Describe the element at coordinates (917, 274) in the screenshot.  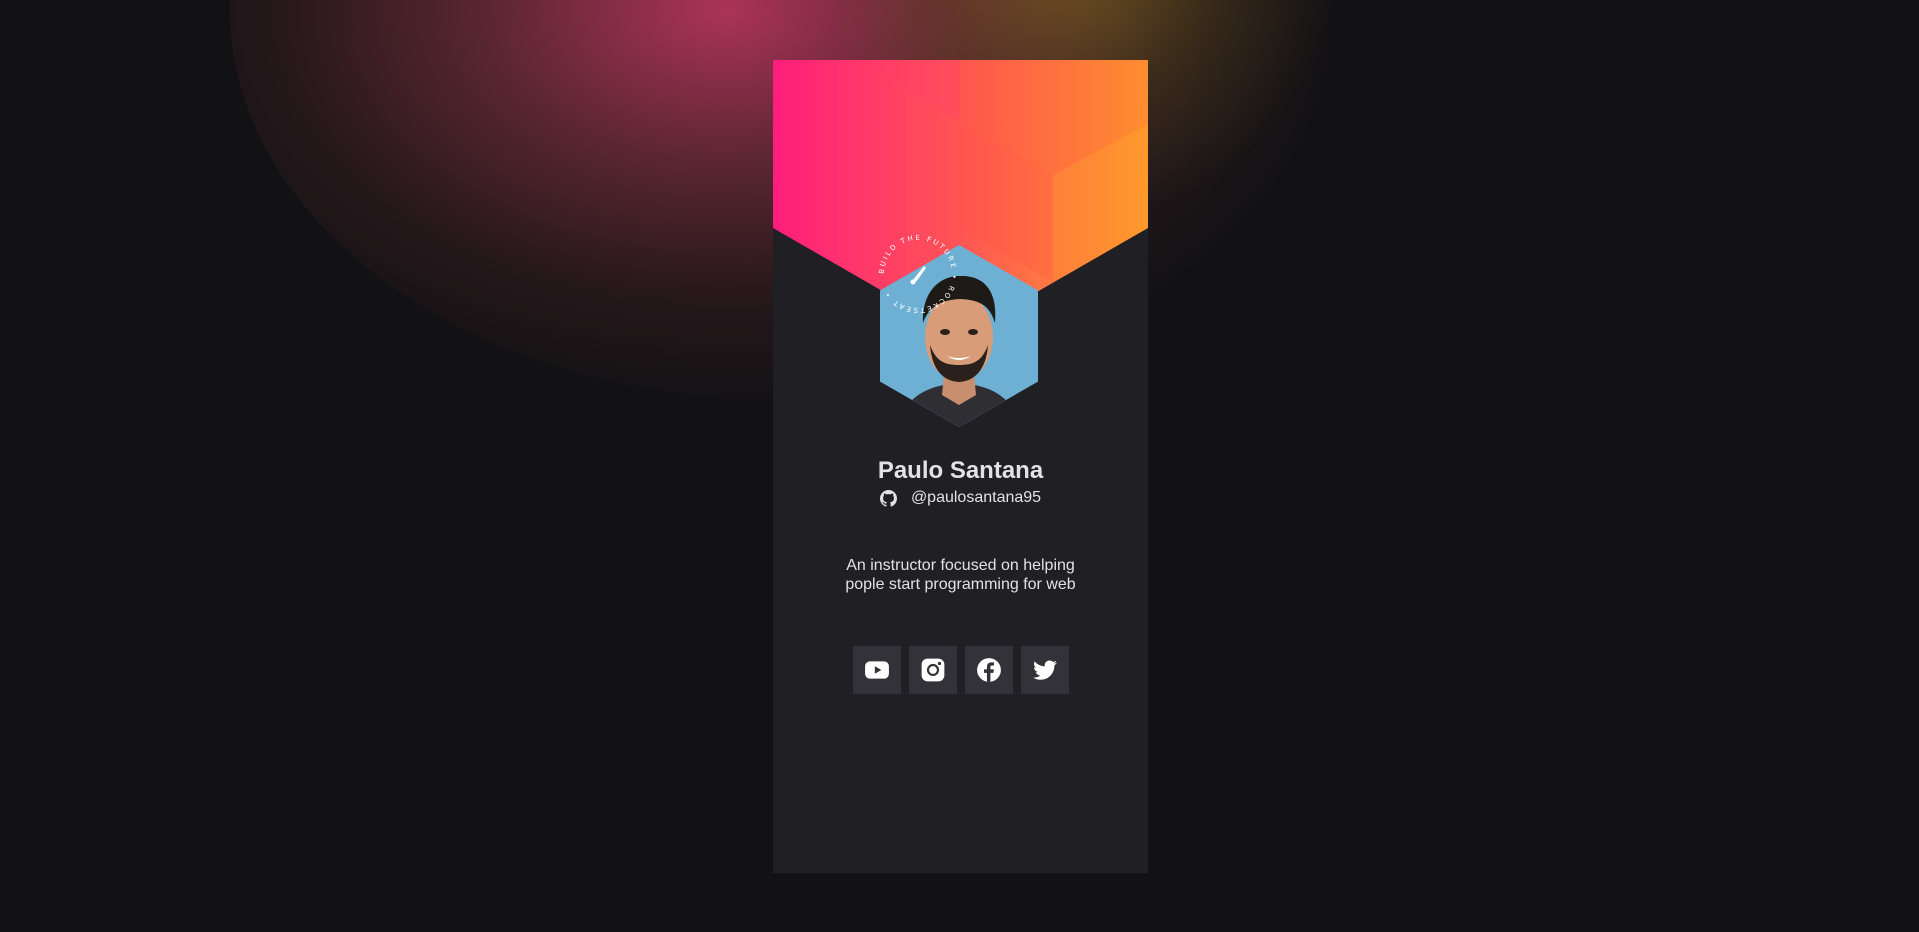
I see `rocketseat-badge: BUILD THE FUTURE • ROCKETSEAT •` at that location.